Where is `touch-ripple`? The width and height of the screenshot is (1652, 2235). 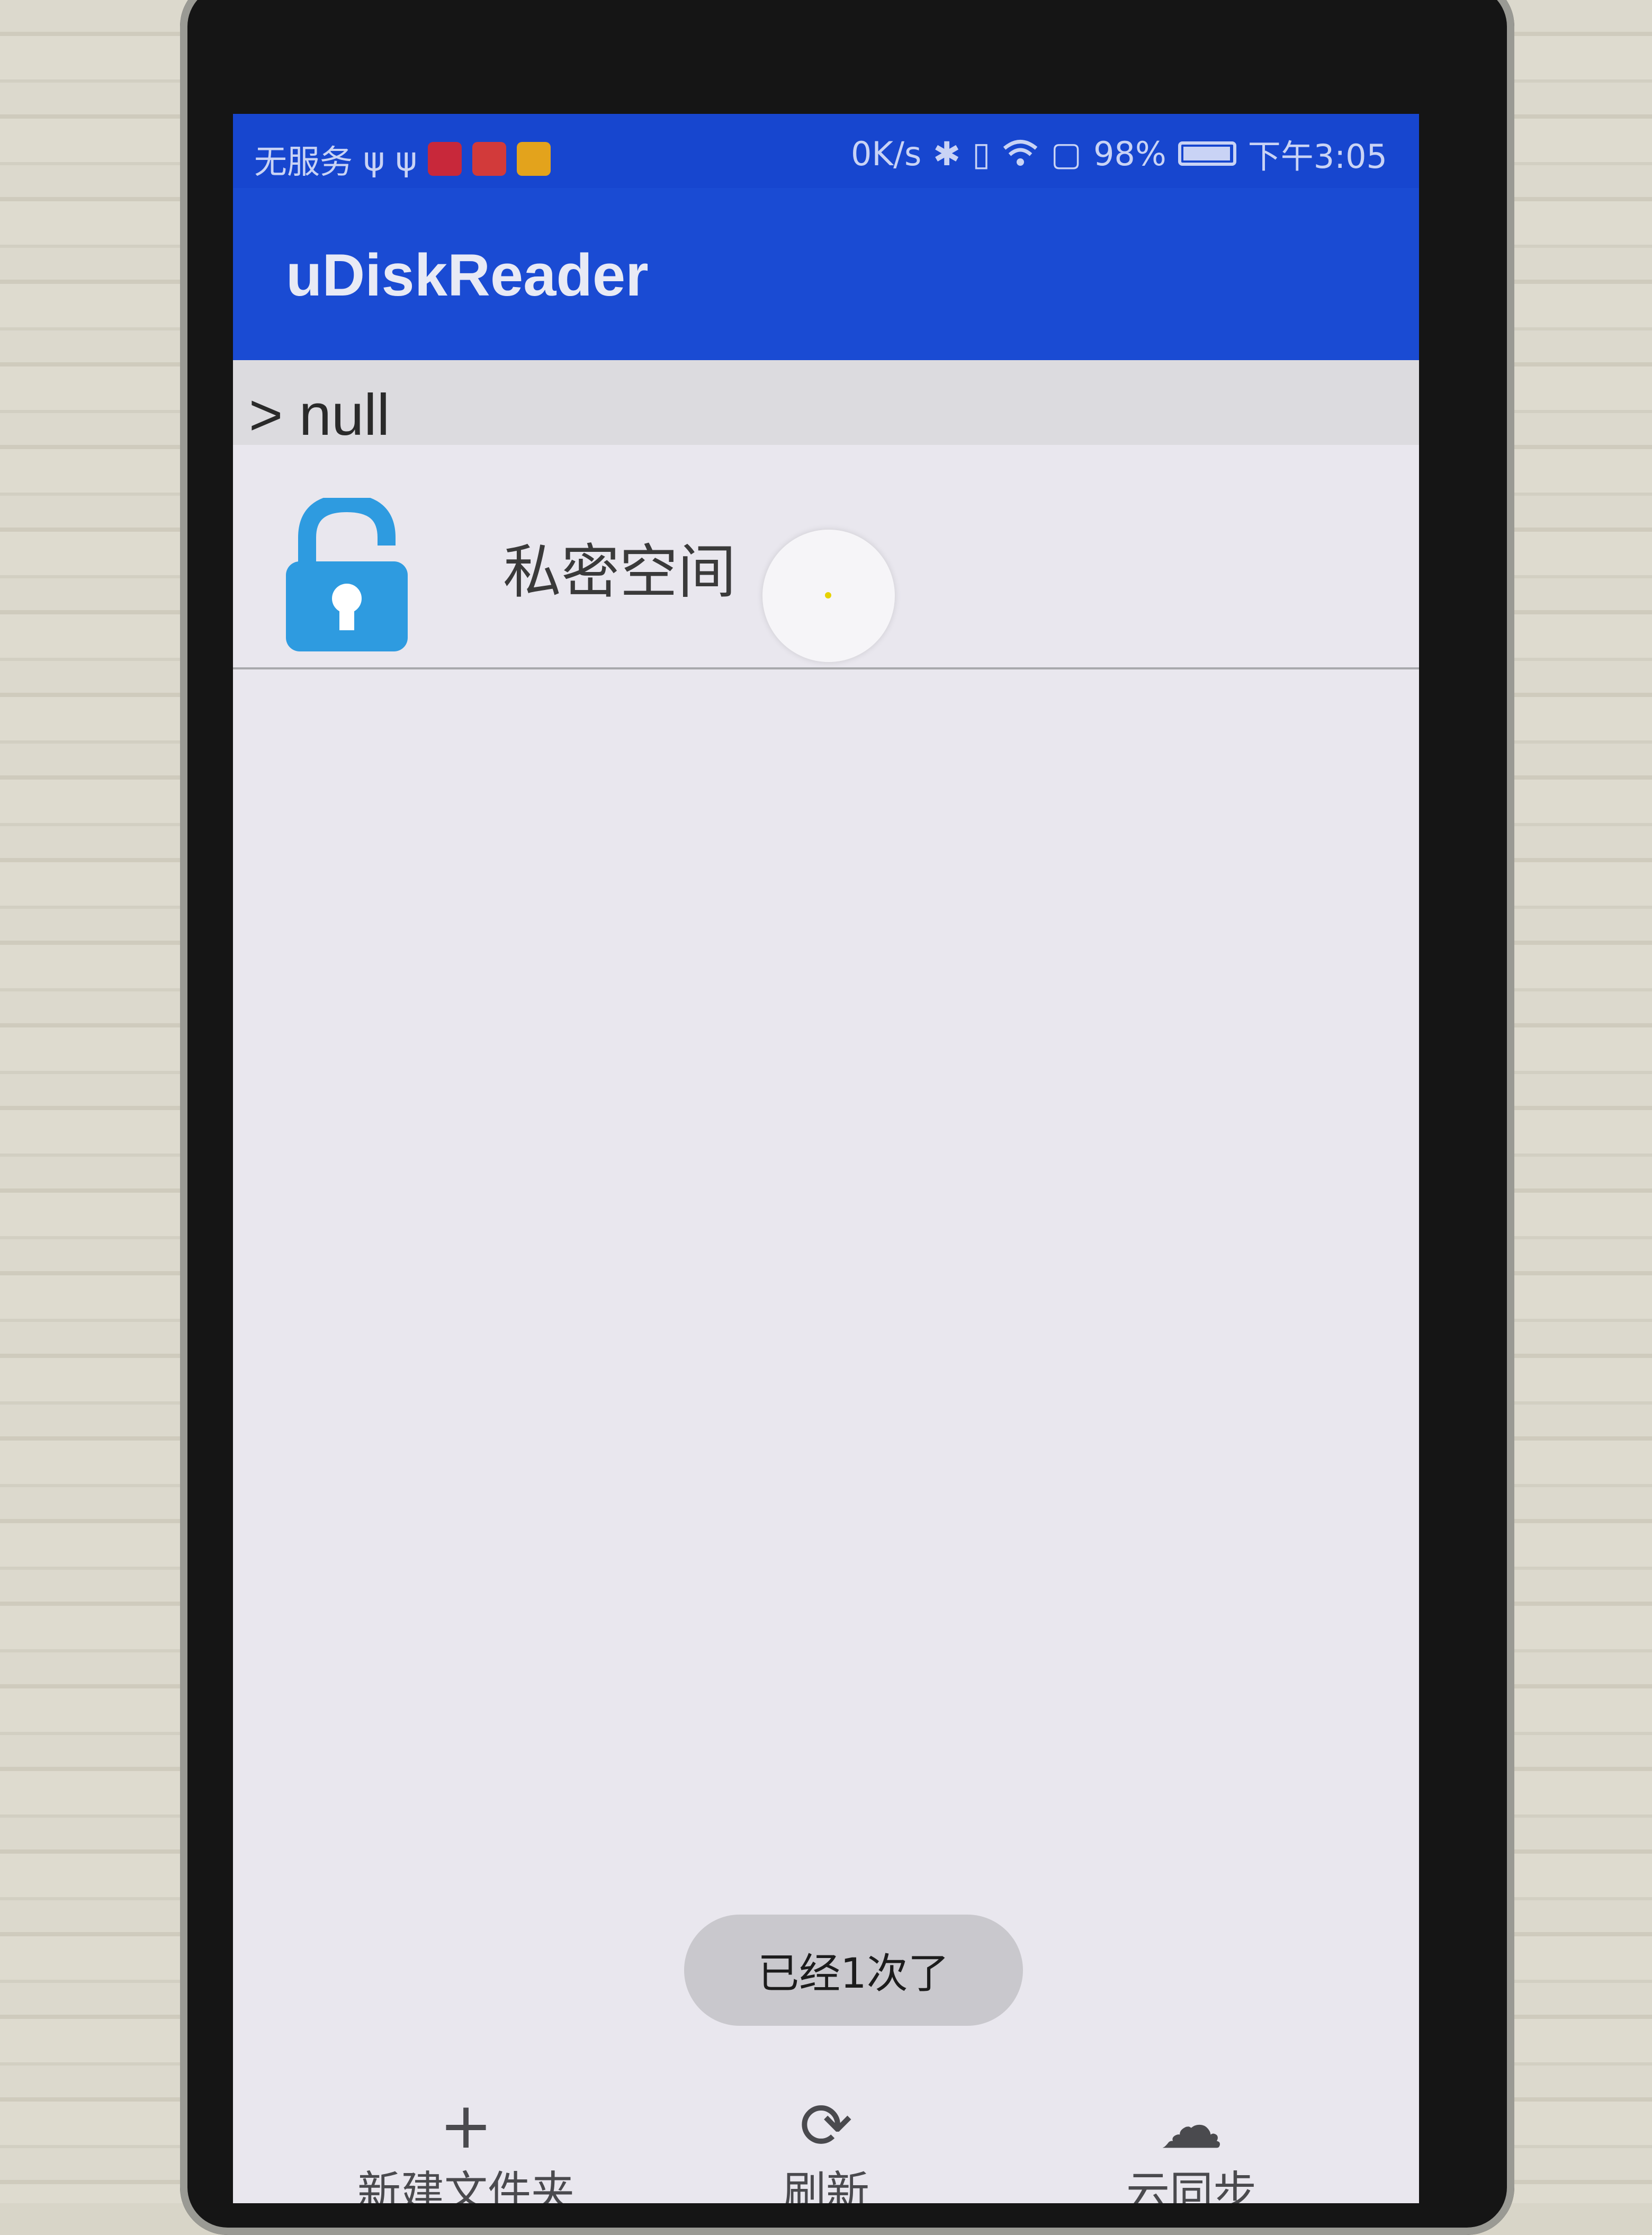
touch-ripple is located at coordinates (828, 596).